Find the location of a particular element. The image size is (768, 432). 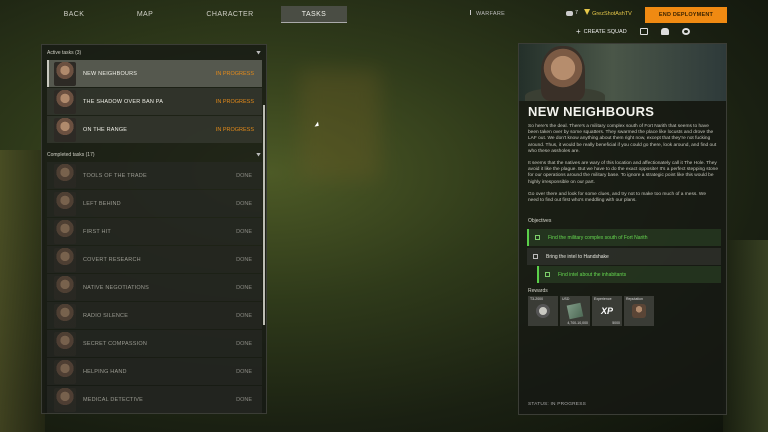

reward-item: Reputation is located at coordinates (639, 311).